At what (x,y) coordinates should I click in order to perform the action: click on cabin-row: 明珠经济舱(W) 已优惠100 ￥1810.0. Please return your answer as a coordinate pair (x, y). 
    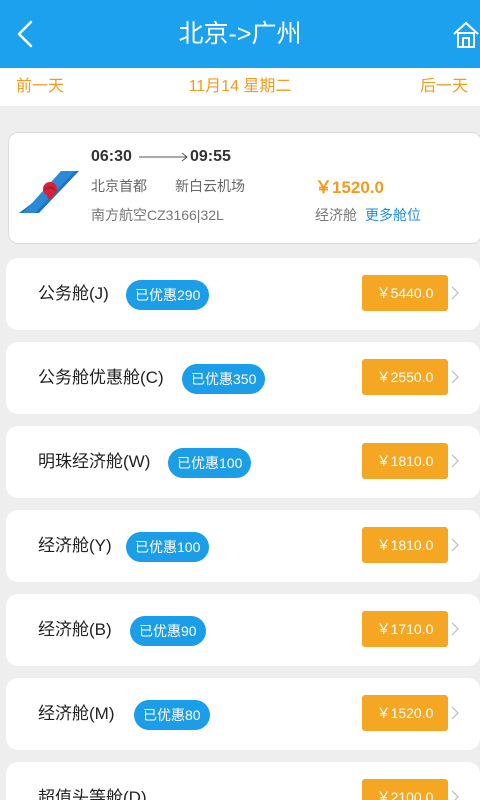
    Looking at the image, I should click on (243, 462).